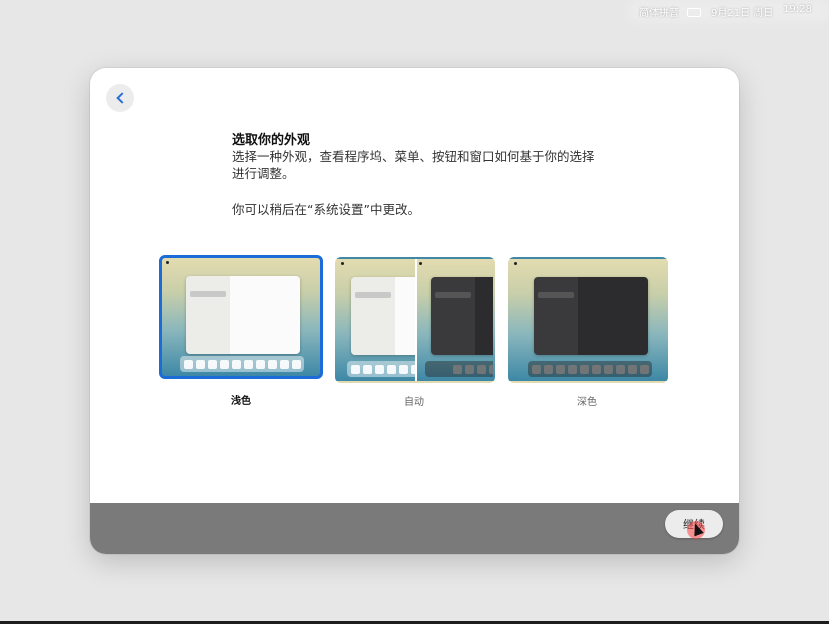  What do you see at coordinates (742, 11) in the screenshot?
I see `menu-bar-date: 9月21日 周日` at bounding box center [742, 11].